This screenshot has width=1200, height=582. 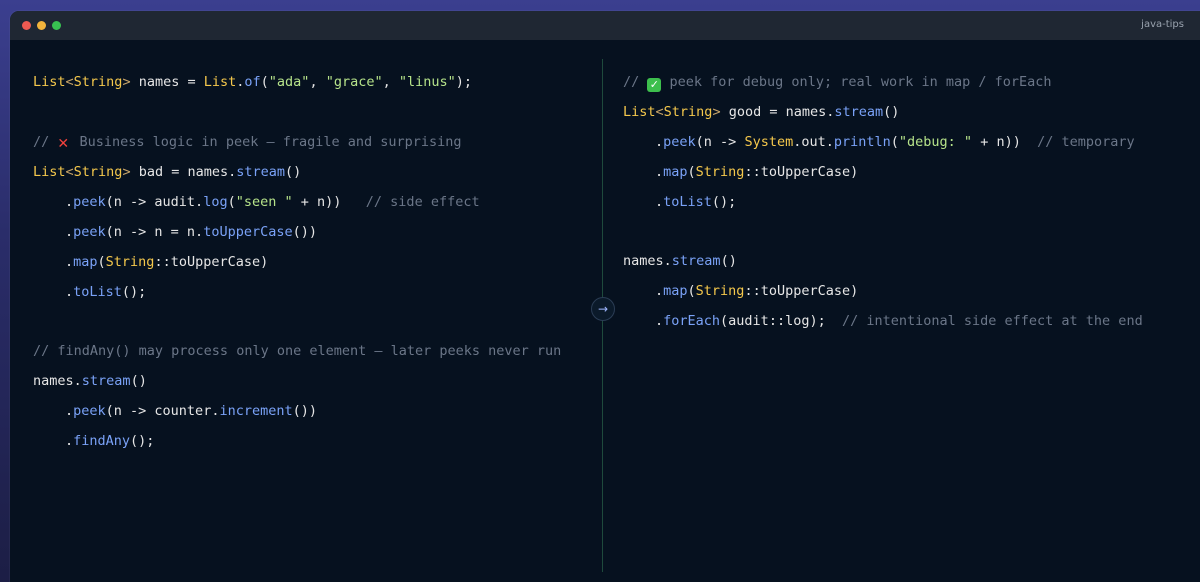 I want to click on code-token: );, so click(x=464, y=82).